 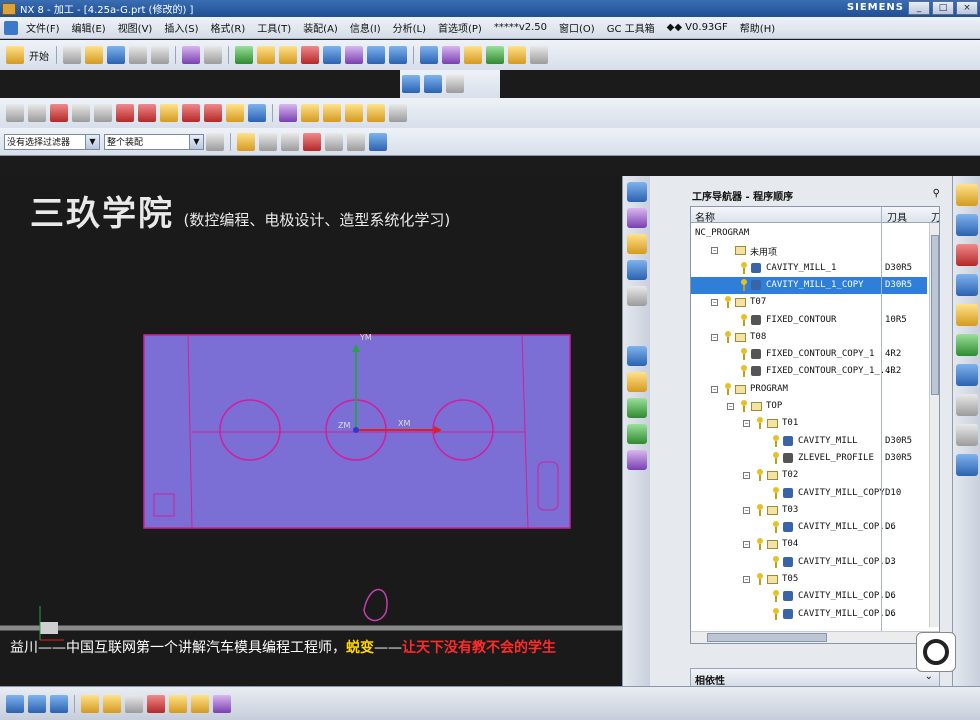 I want to click on menu-plugin: *****v2.50, so click(x=520, y=27).